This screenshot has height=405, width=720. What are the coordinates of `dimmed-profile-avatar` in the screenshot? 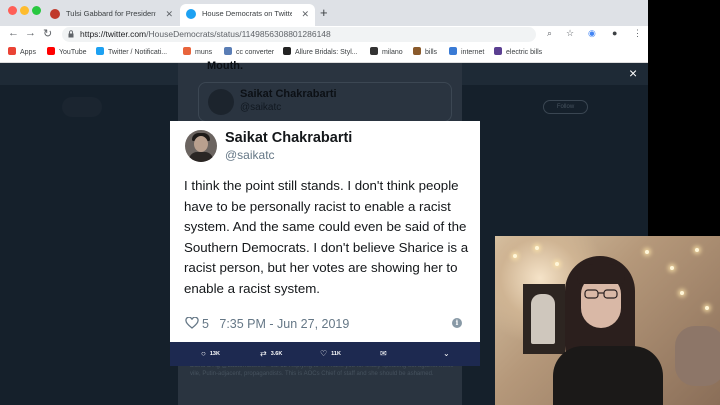 It's located at (82, 107).